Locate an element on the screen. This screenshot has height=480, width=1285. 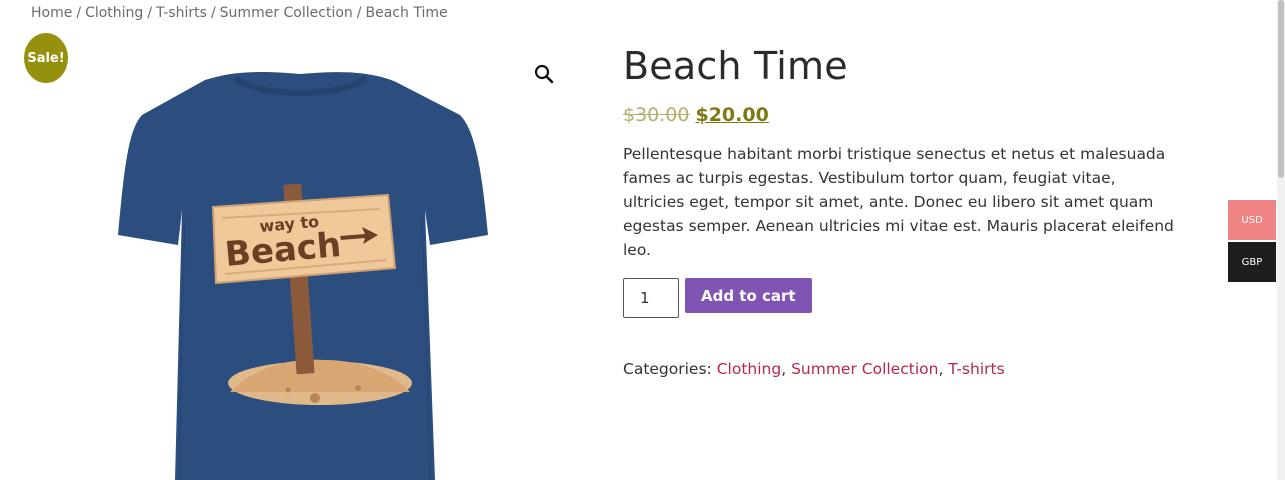
add-to-cart-button: Add to cart is located at coordinates (748, 295).